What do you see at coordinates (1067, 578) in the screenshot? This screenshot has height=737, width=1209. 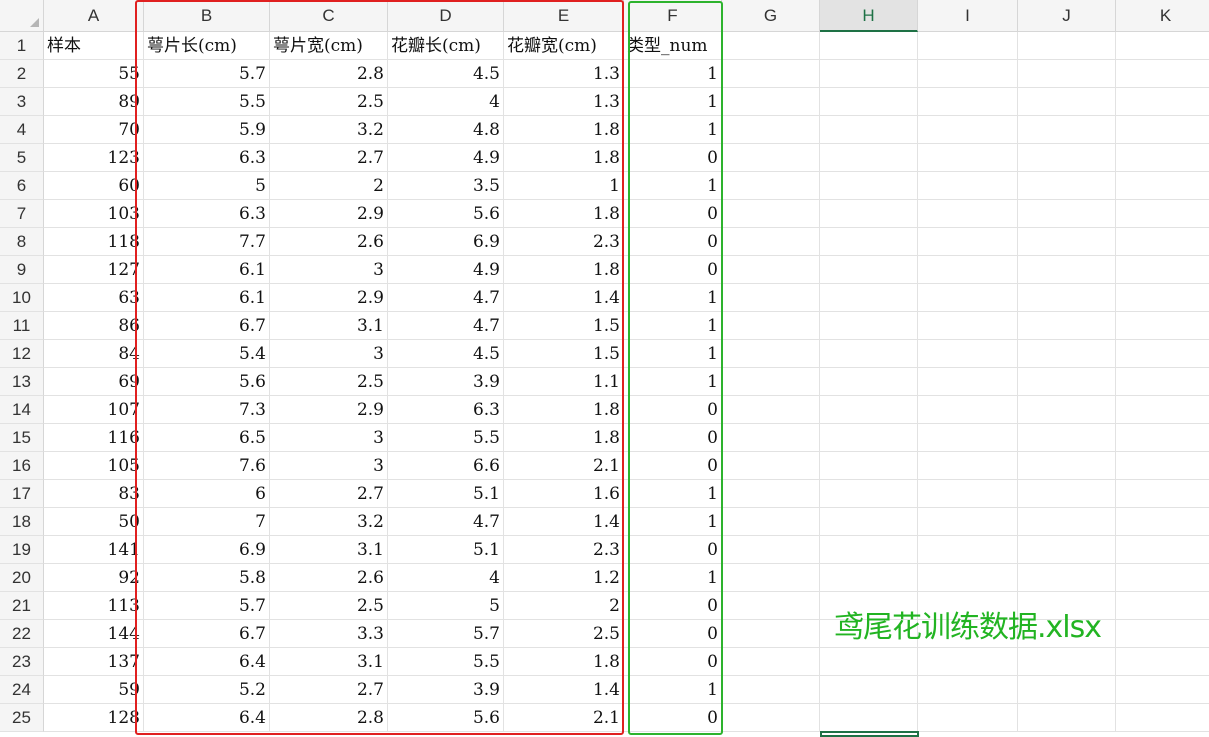 I see `cell-j20` at bounding box center [1067, 578].